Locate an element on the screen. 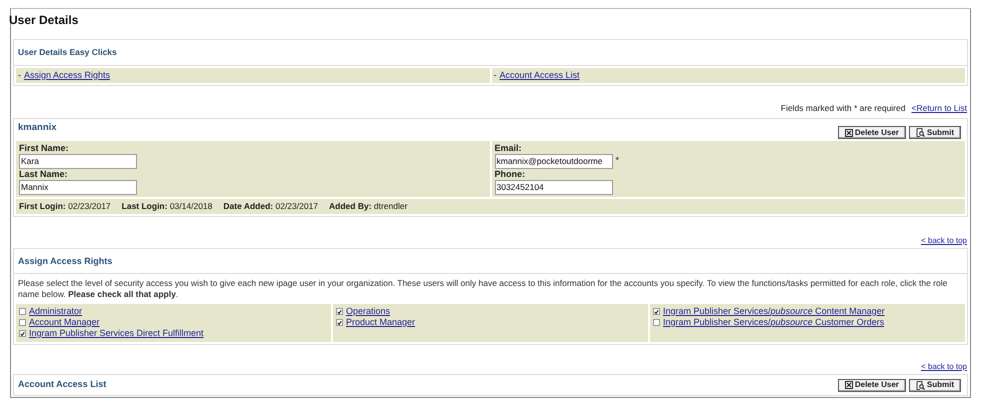  text-field: 3032452104 is located at coordinates (553, 187).